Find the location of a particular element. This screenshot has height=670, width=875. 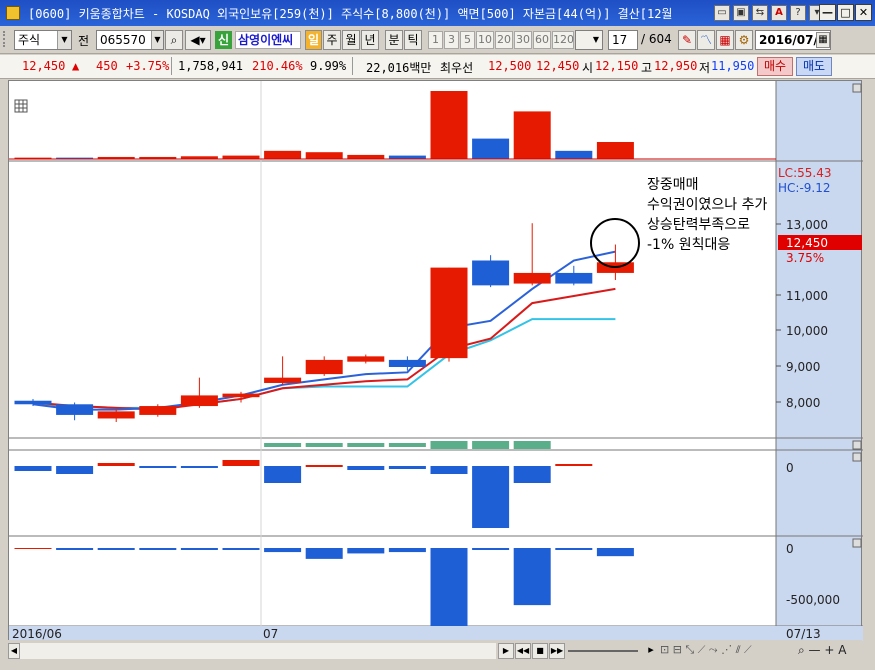

scroll-left-icon: ◀ is located at coordinates (14, 651).